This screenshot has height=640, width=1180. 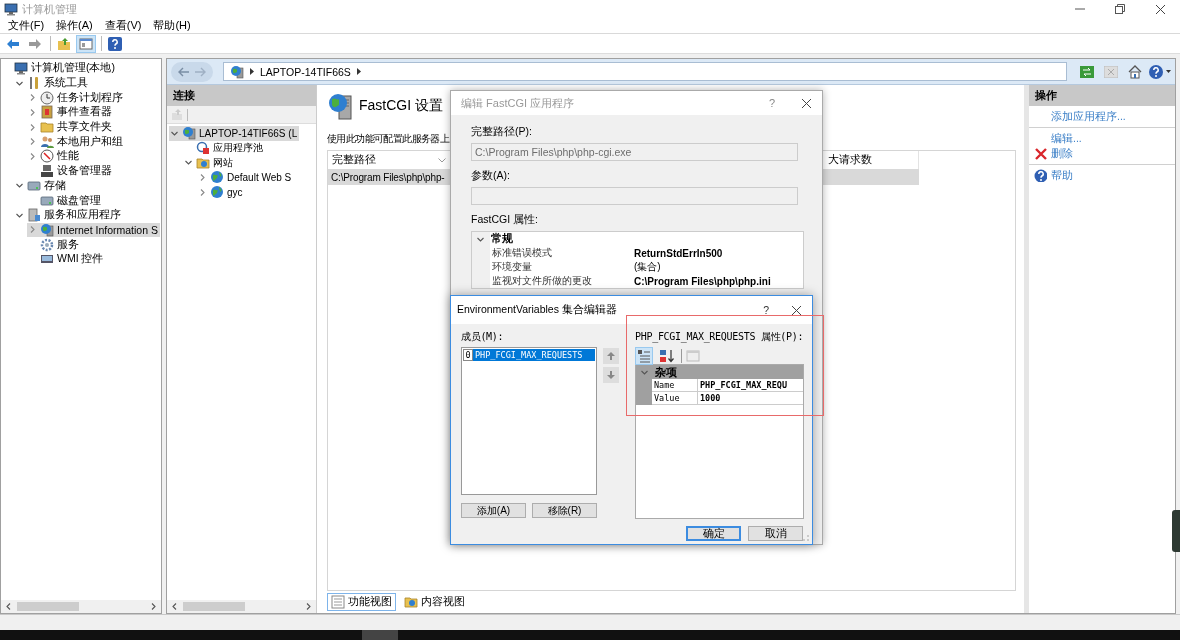 I want to click on resize-grip-icon, so click(x=806, y=538).